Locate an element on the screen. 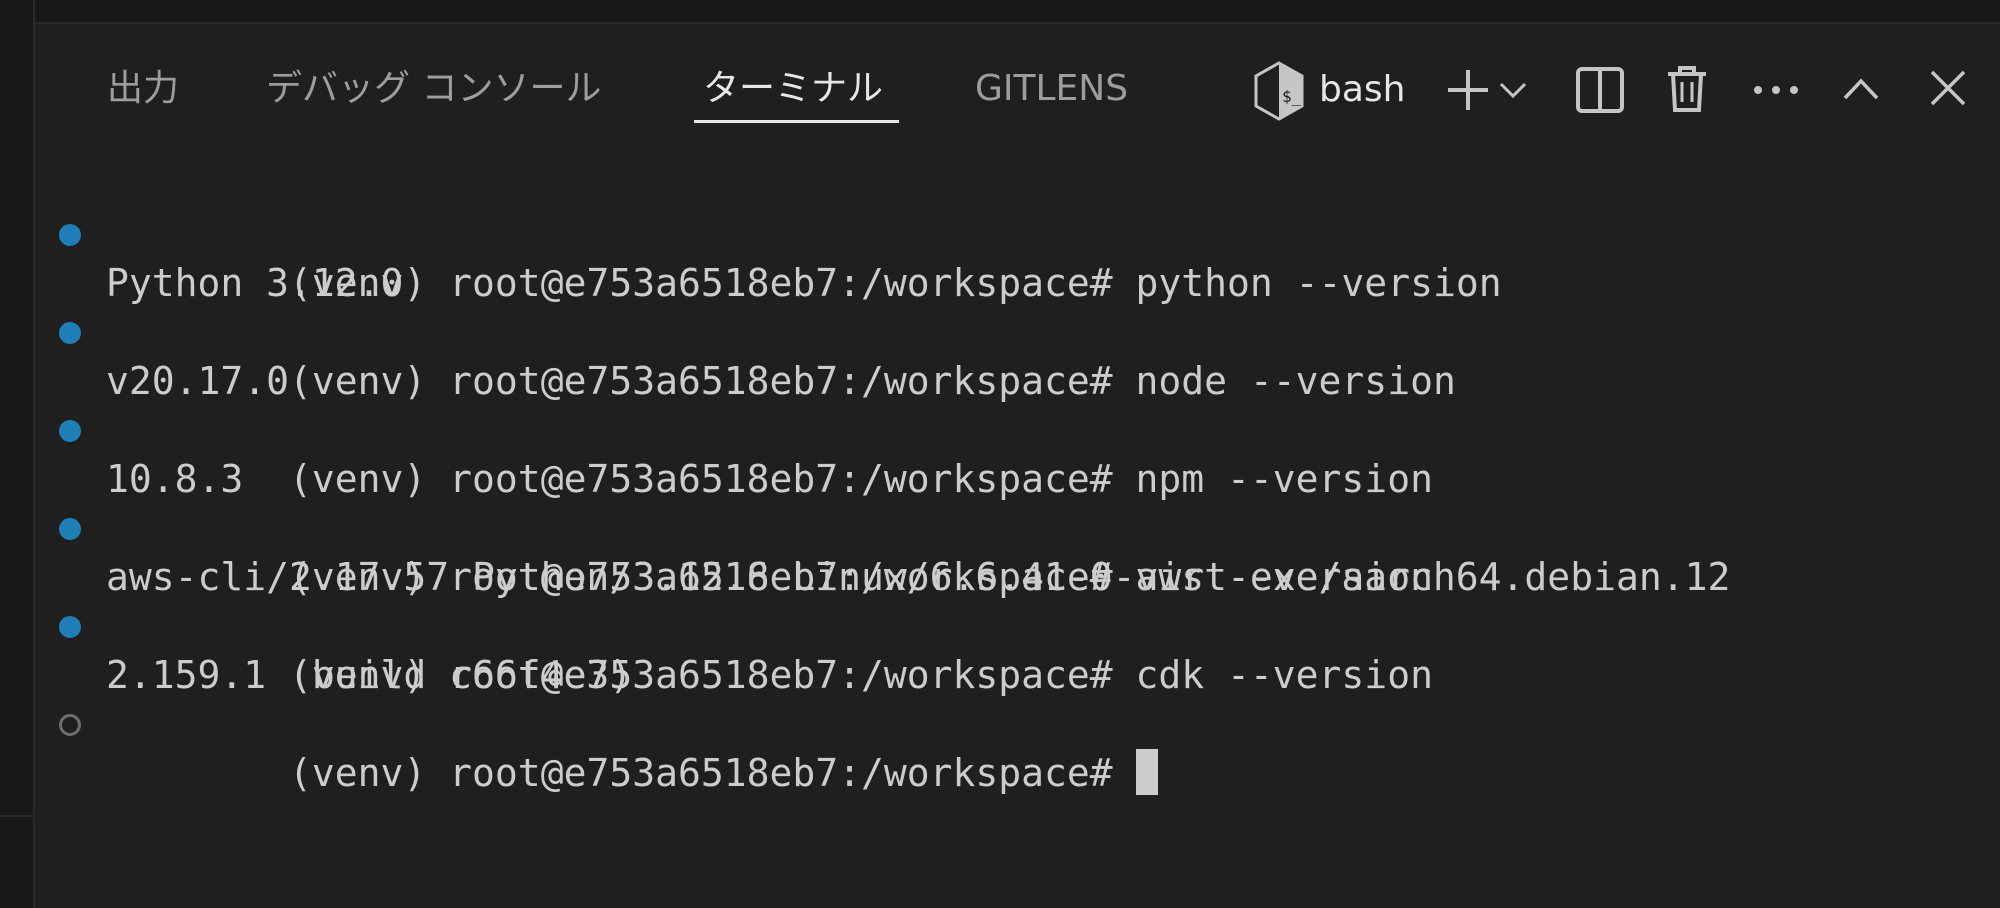 The image size is (2000, 908). tab-gitlens: GITLENS is located at coordinates (1051, 89).